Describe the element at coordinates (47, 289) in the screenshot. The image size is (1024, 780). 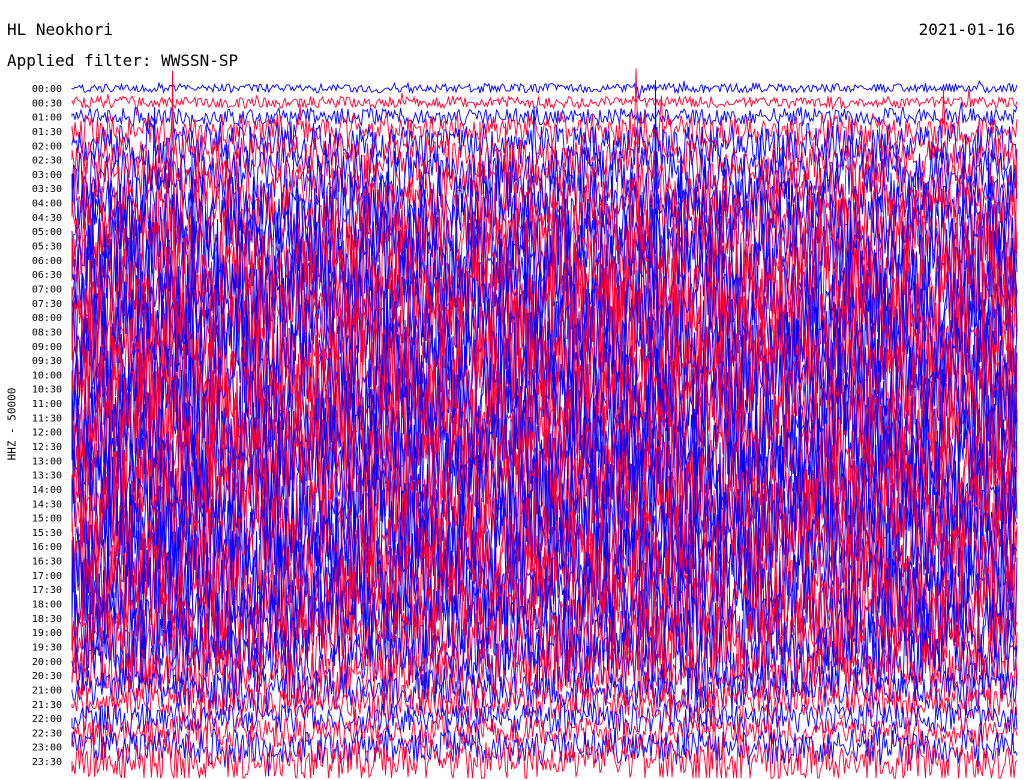
I see `row-label-0700: 07:00` at that location.